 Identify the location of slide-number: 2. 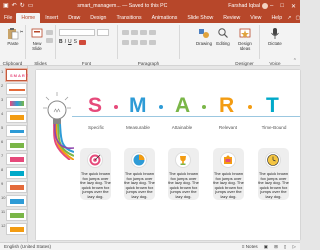
(2, 85).